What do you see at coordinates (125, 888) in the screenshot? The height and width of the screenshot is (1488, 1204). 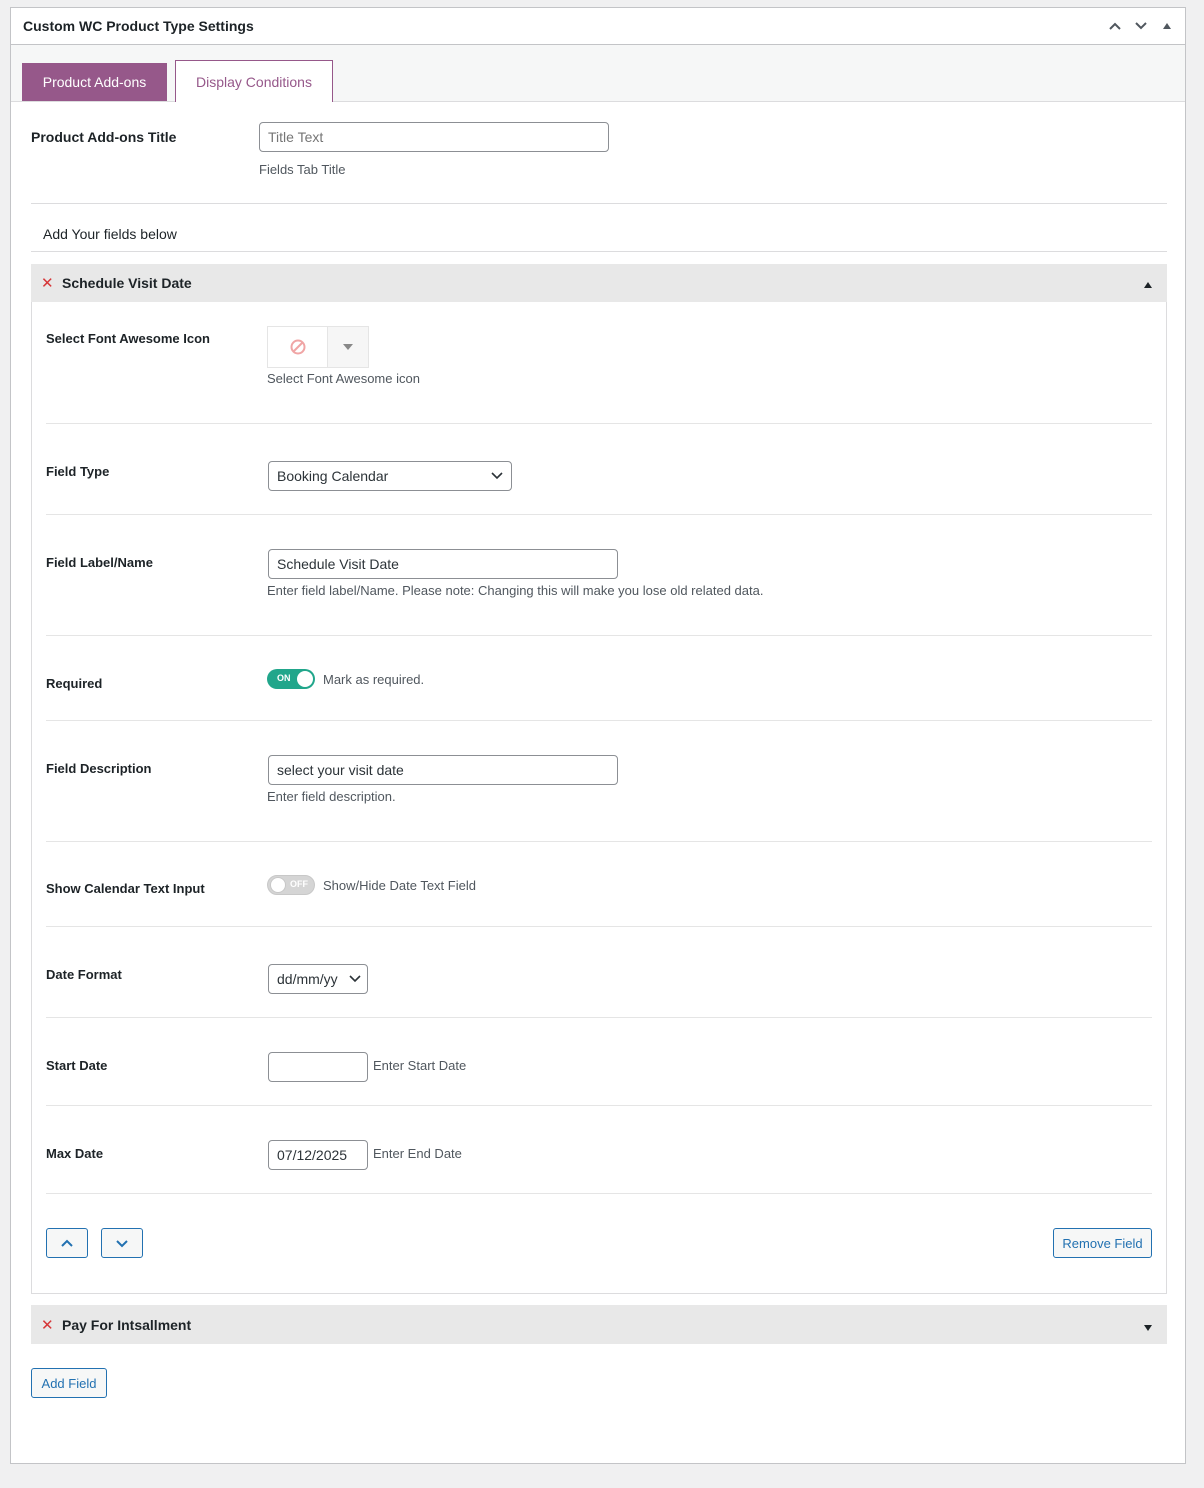 I see `show-calendar-input-label: Show Calendar Text Input` at bounding box center [125, 888].